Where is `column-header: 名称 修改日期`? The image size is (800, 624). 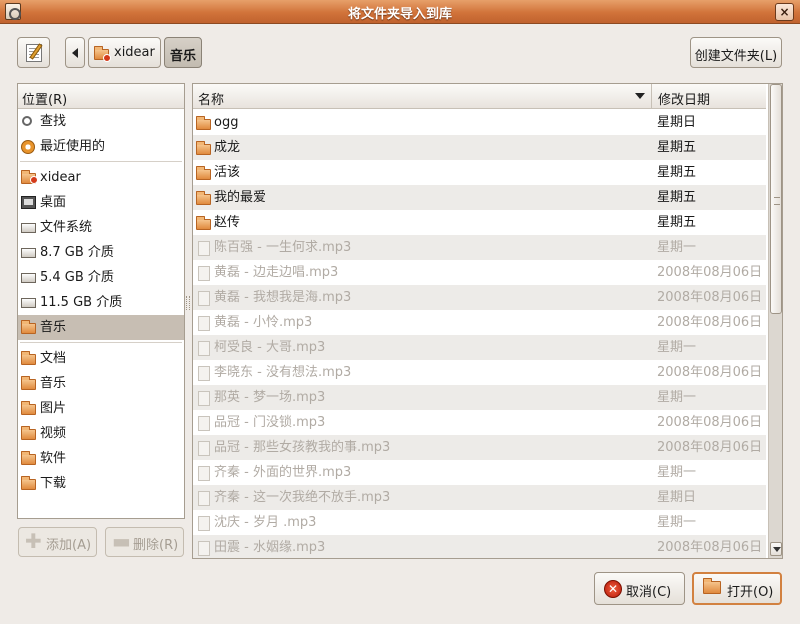 column-header: 名称 修改日期 is located at coordinates (479, 96).